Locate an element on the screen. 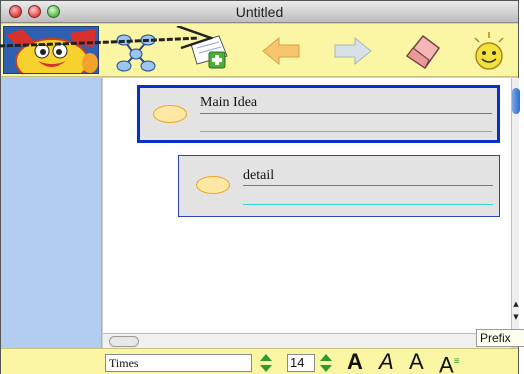  font-name-stepper is located at coordinates (266, 363).